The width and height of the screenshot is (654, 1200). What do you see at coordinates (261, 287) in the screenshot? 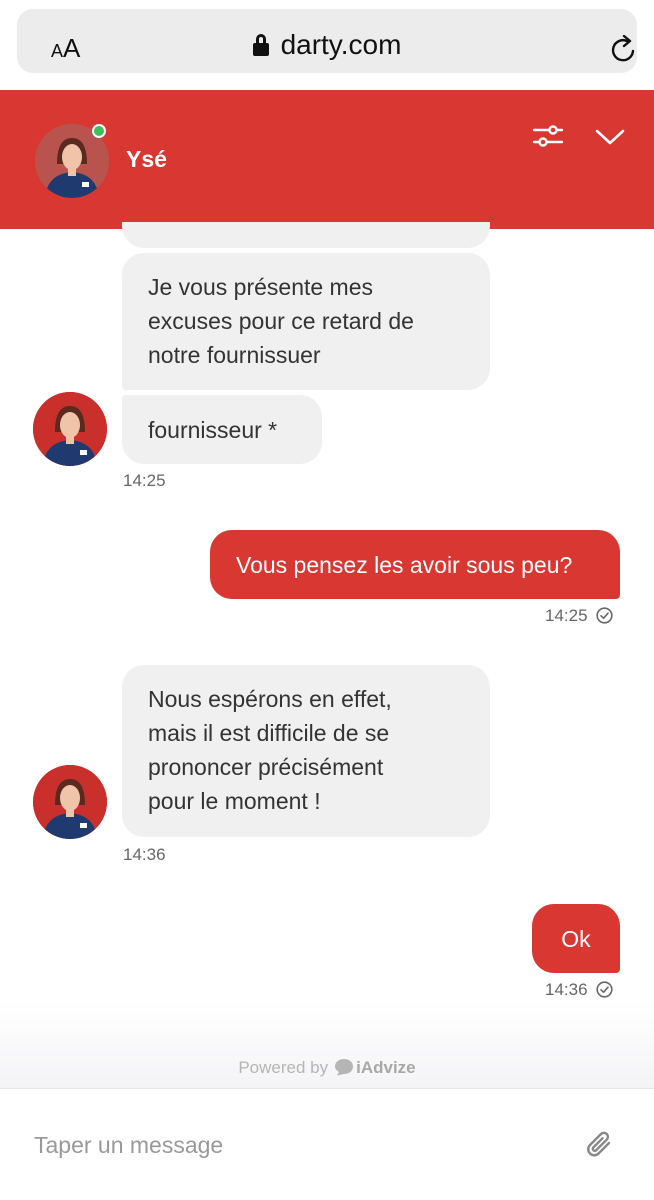
I see `message-line: Je vous présente mes` at bounding box center [261, 287].